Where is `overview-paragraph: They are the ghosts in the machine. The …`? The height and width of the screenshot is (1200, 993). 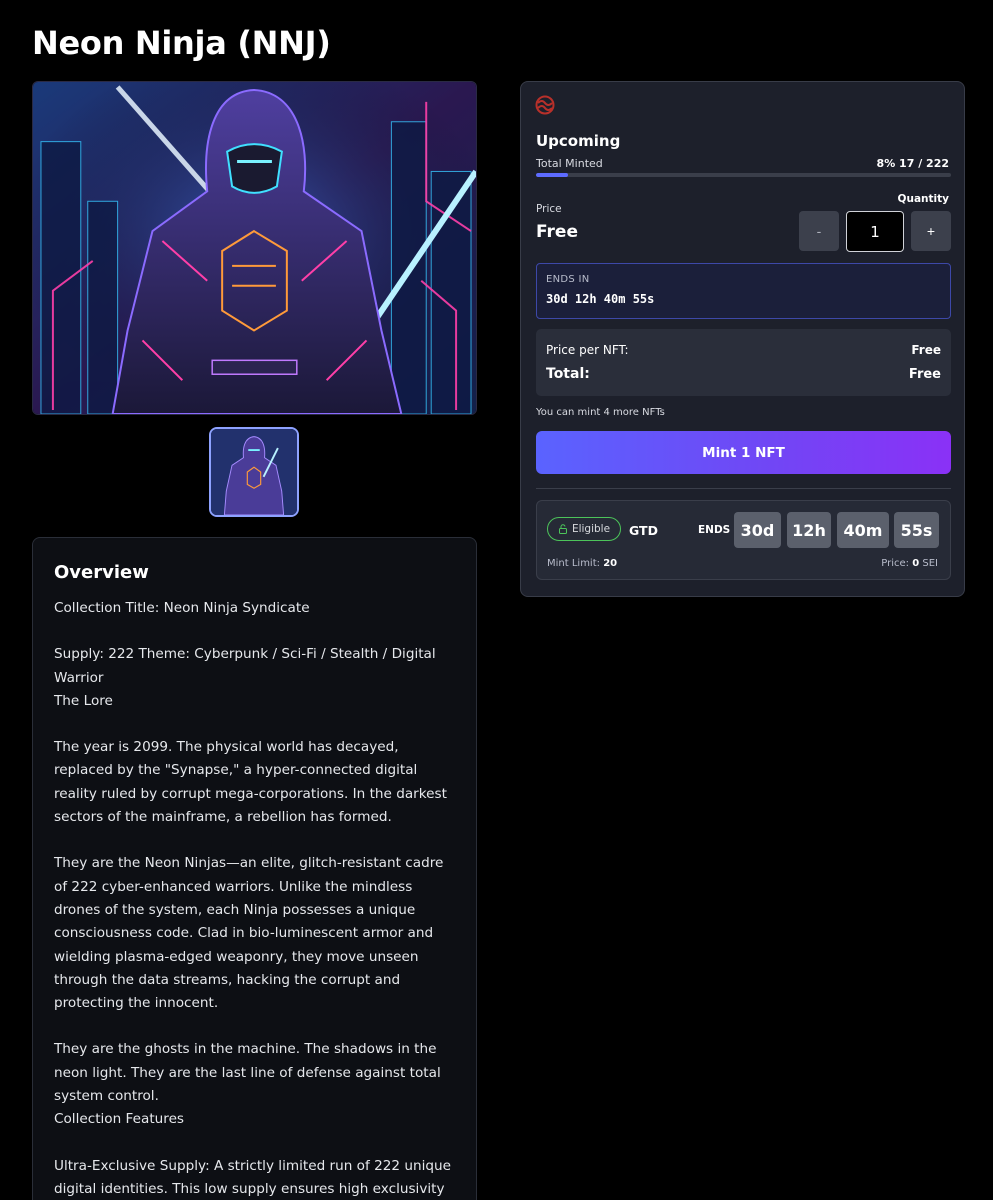 overview-paragraph: They are the ghosts in the machine. The … is located at coordinates (247, 1084).